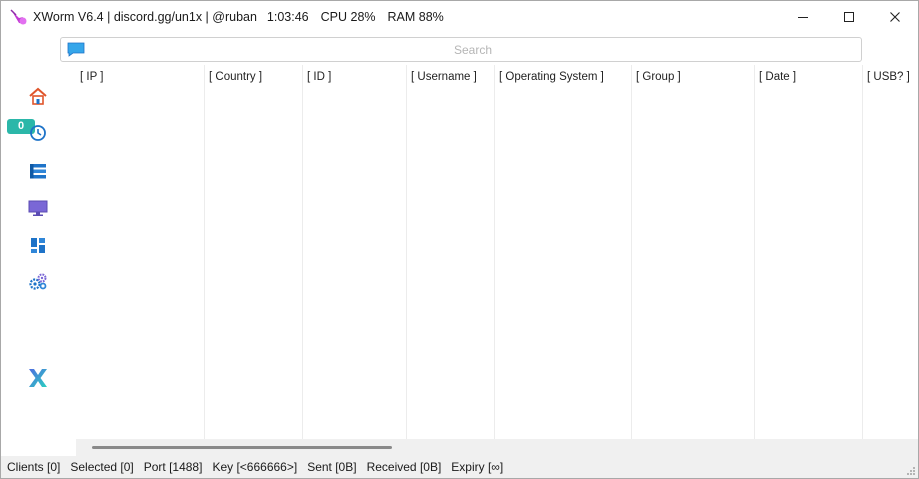 Image resolution: width=919 pixels, height=479 pixels. I want to click on horizontal-scrollbar, so click(497, 447).